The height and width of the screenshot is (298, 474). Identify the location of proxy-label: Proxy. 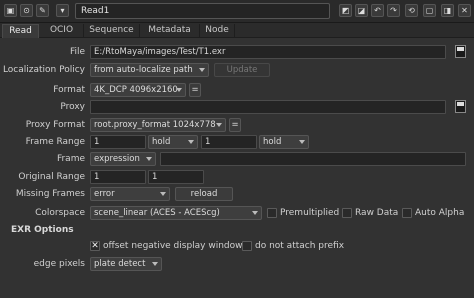
(72, 107).